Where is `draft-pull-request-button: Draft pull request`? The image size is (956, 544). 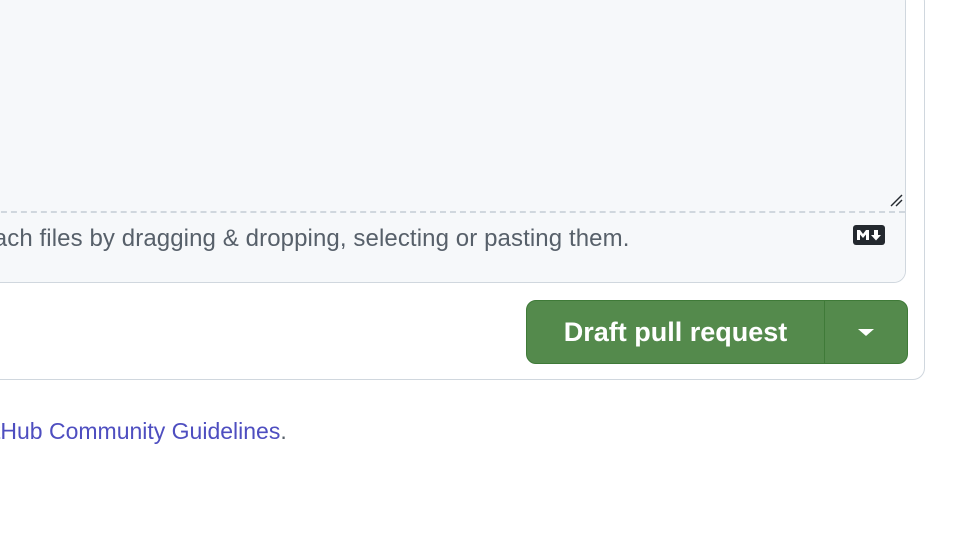
draft-pull-request-button: Draft pull request is located at coordinates (676, 332).